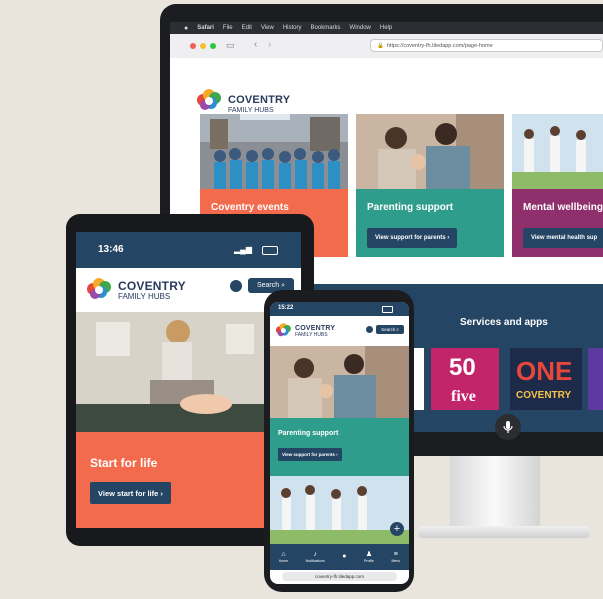 This screenshot has width=603, height=599. I want to click on forward-icon: ›, so click(269, 44).